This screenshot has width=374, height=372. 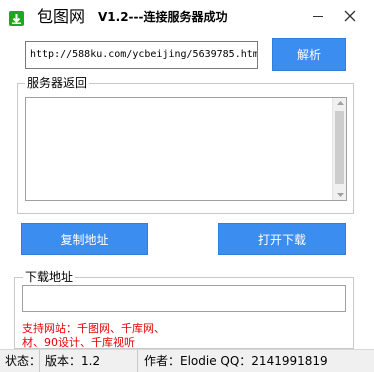 I want to click on scroll-up-arrow-icon, so click(x=340, y=103).